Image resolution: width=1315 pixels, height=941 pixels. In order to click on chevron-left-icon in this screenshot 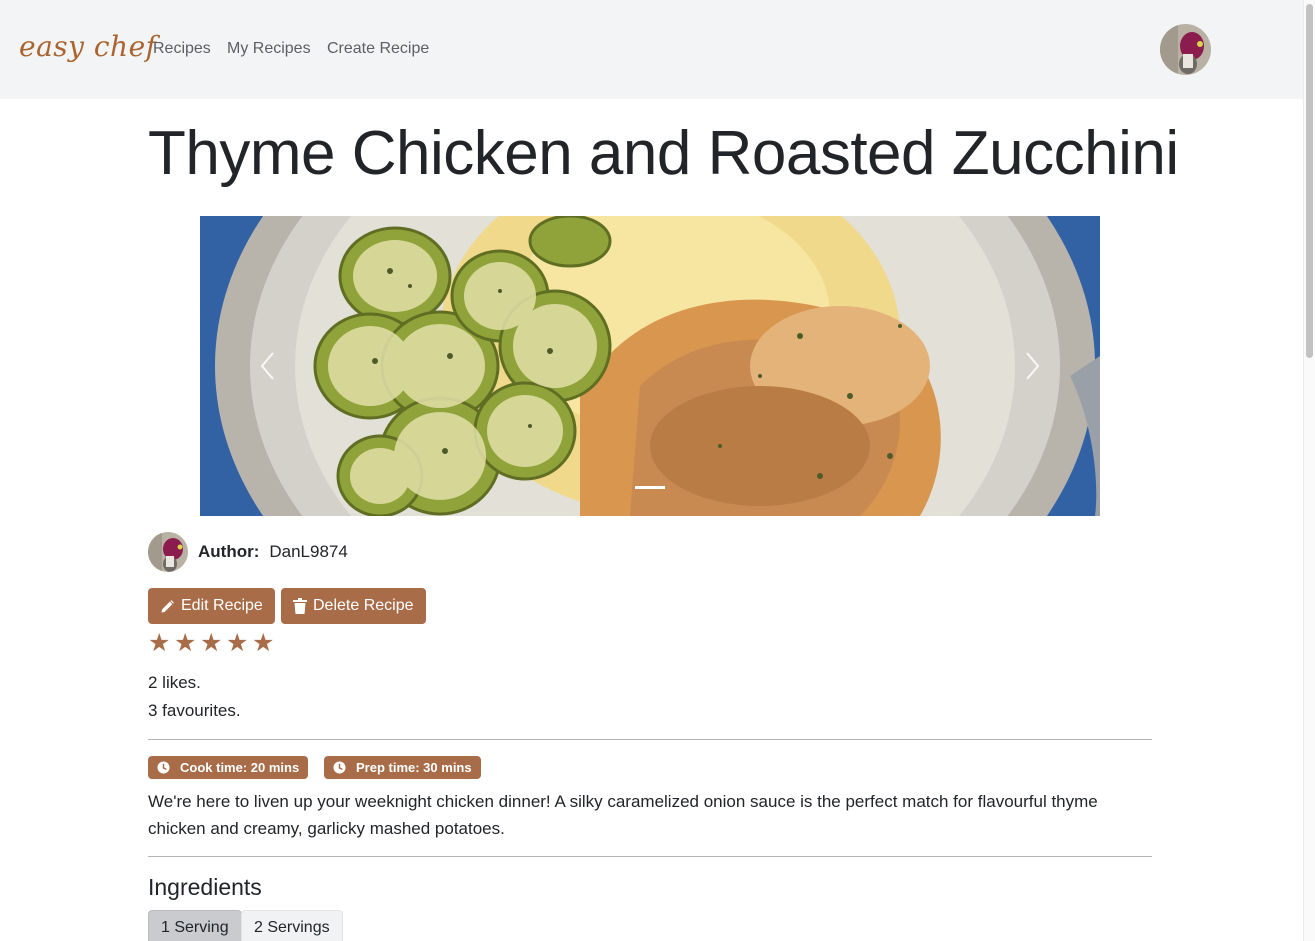, I will do `click(267, 366)`.